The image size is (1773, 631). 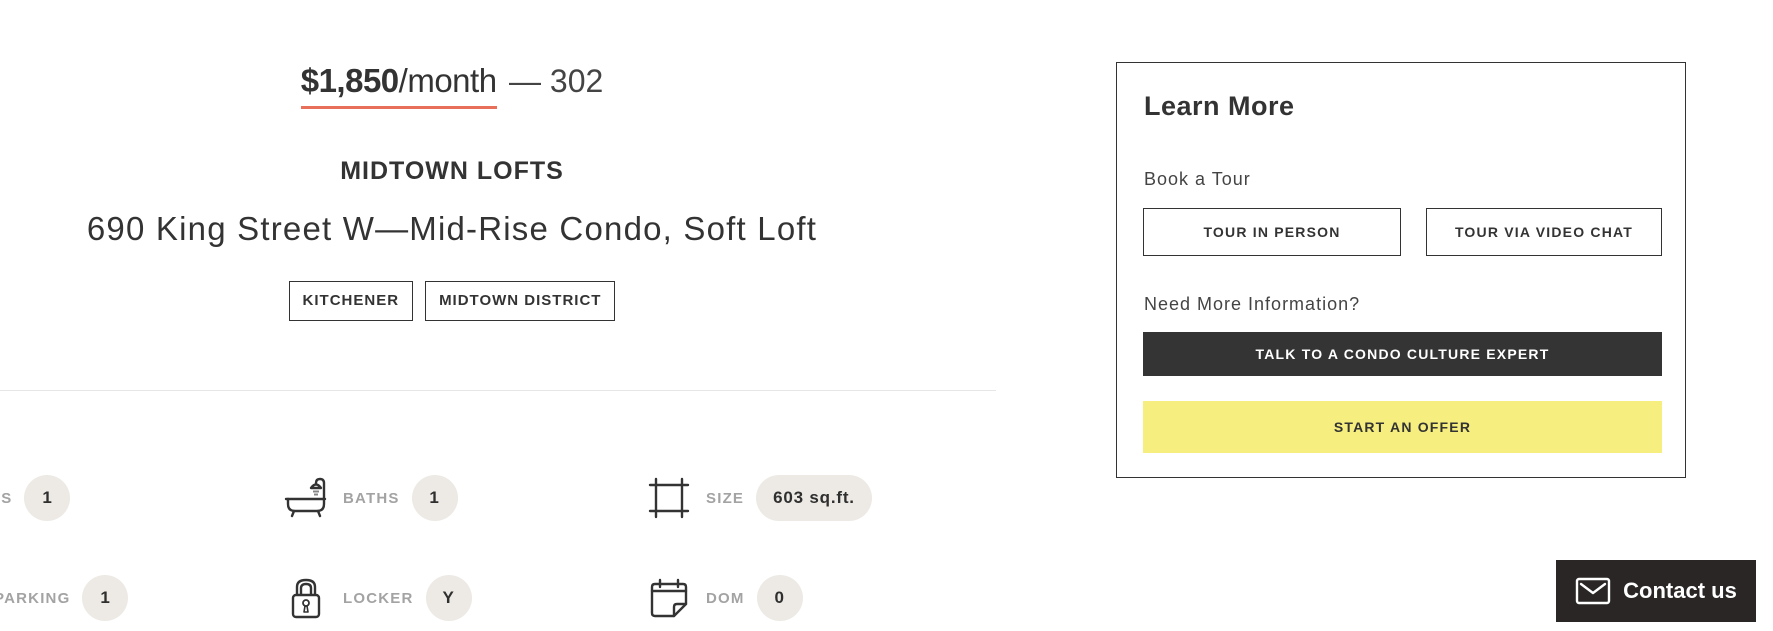 What do you see at coordinates (452, 171) in the screenshot?
I see `building-name: MIDTOWN LOFTS` at bounding box center [452, 171].